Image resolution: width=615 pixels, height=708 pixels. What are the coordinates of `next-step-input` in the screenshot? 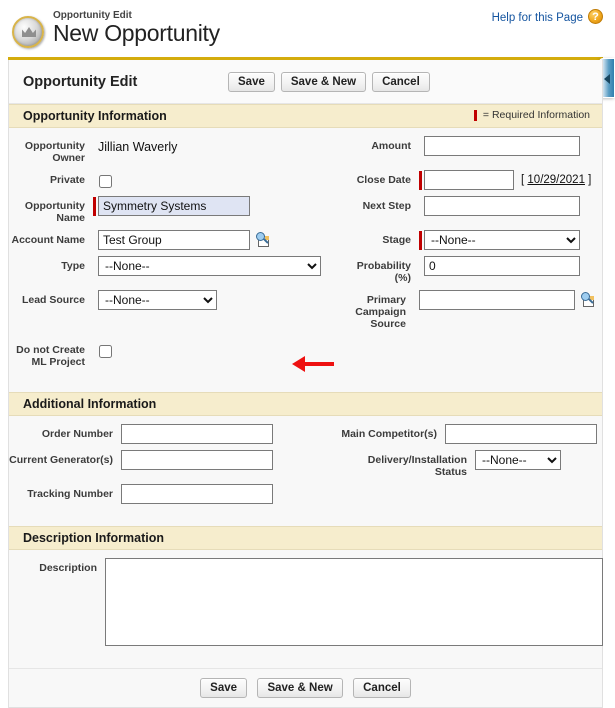 It's located at (502, 206).